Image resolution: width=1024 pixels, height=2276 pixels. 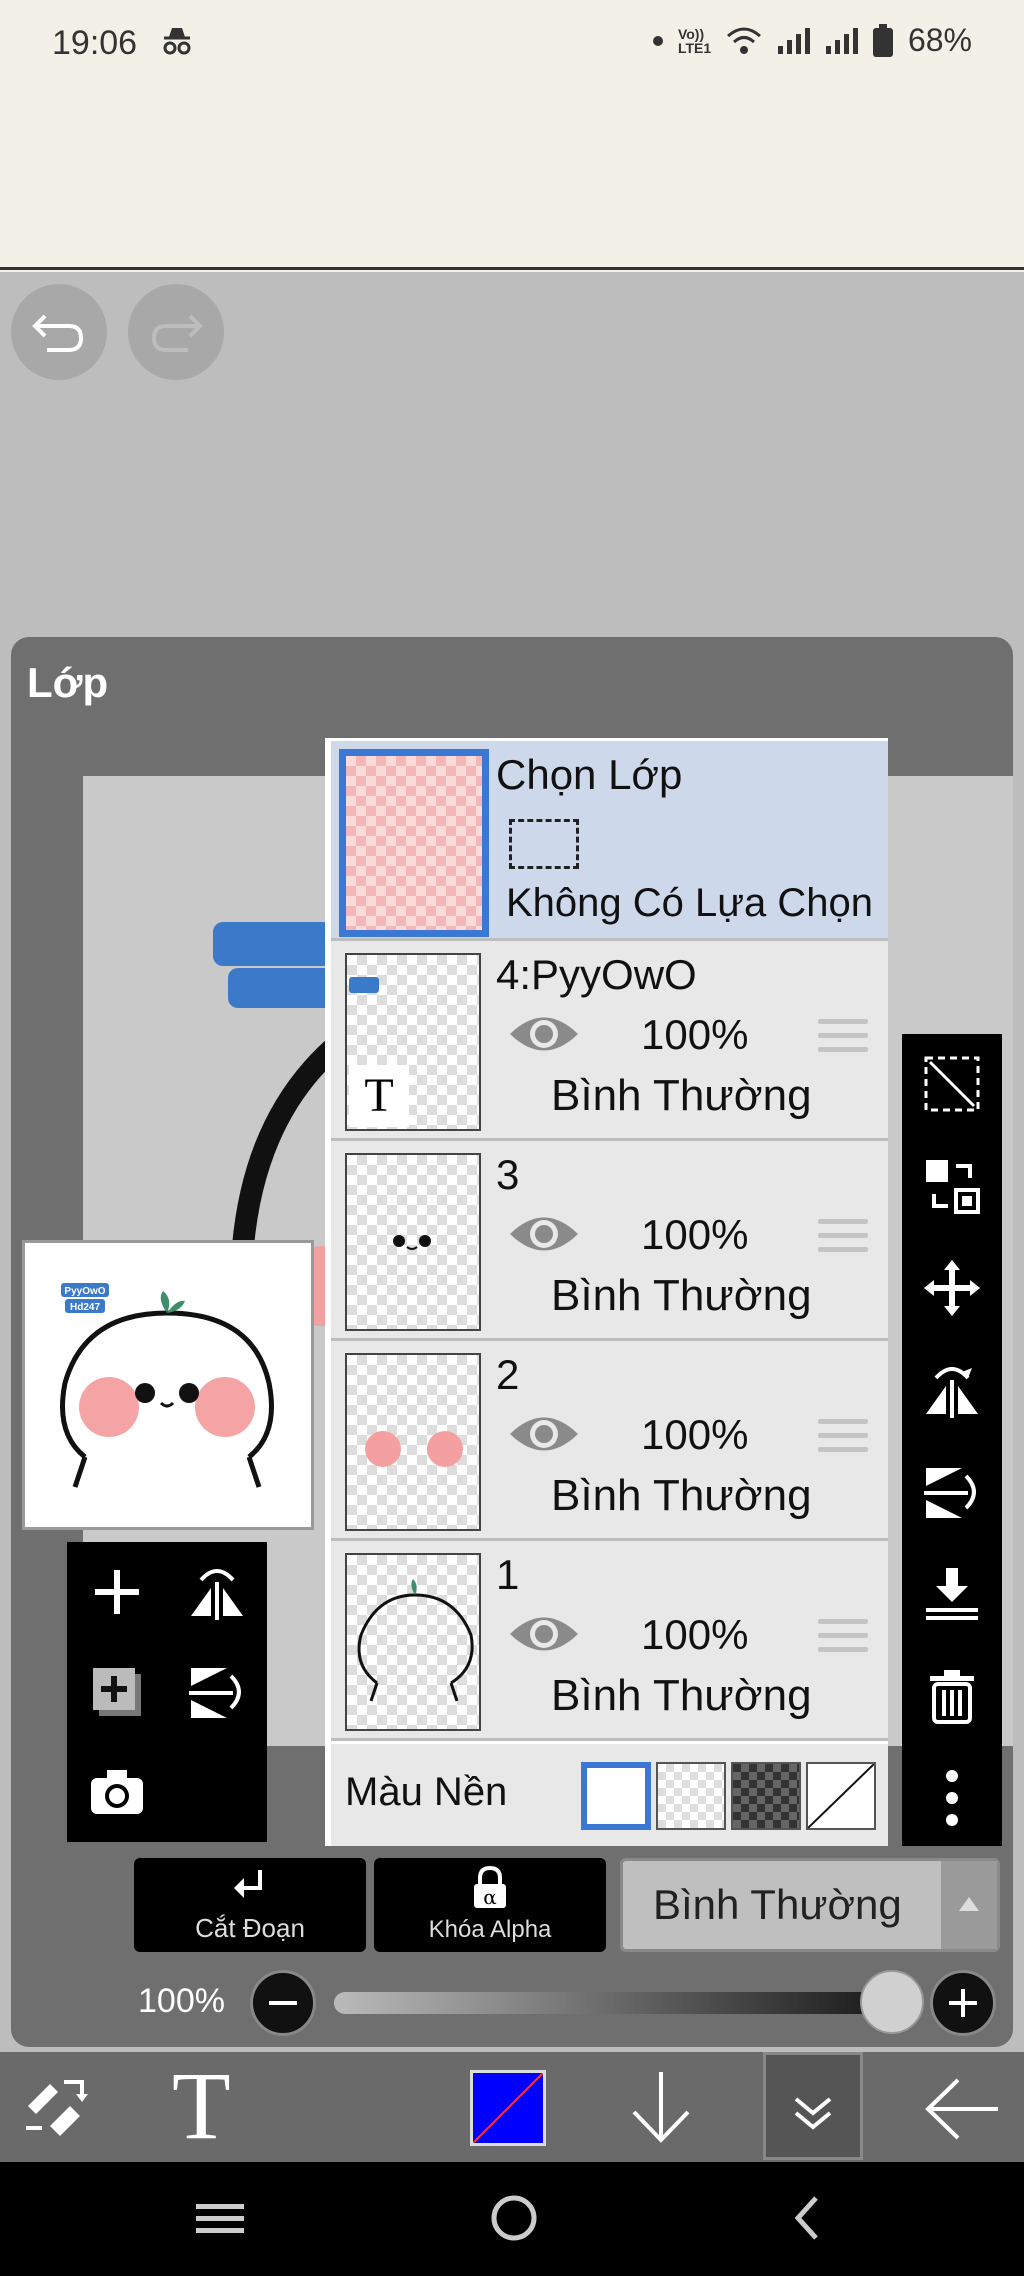 I want to click on move-icon, so click(x=952, y=1288).